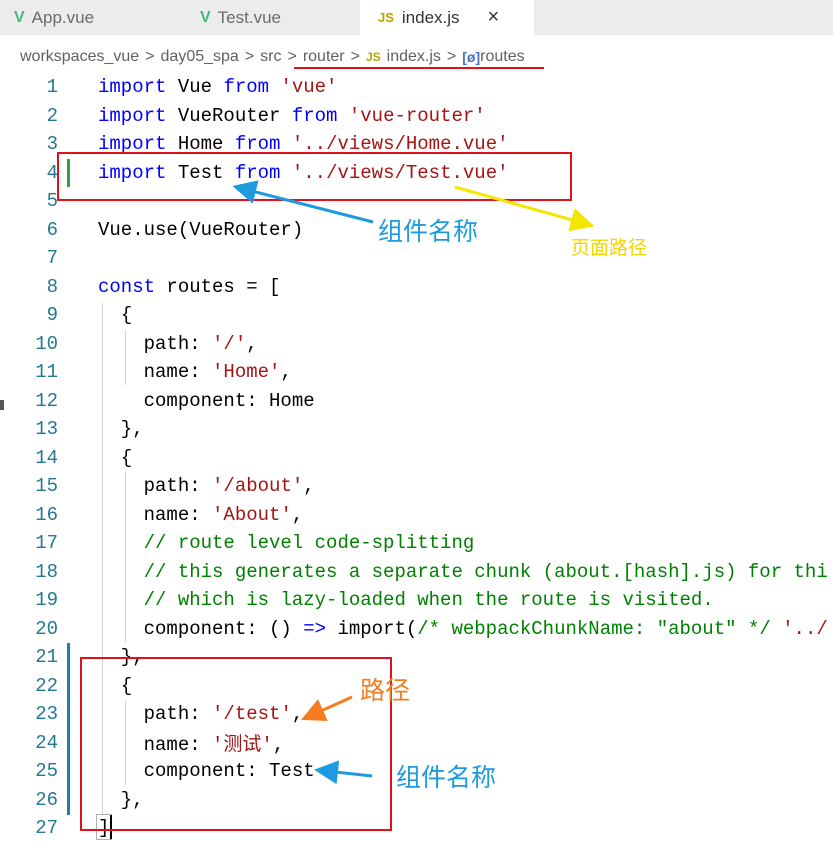 The image size is (833, 843). I want to click on annotation-page-path: 页面路径, so click(609, 248).